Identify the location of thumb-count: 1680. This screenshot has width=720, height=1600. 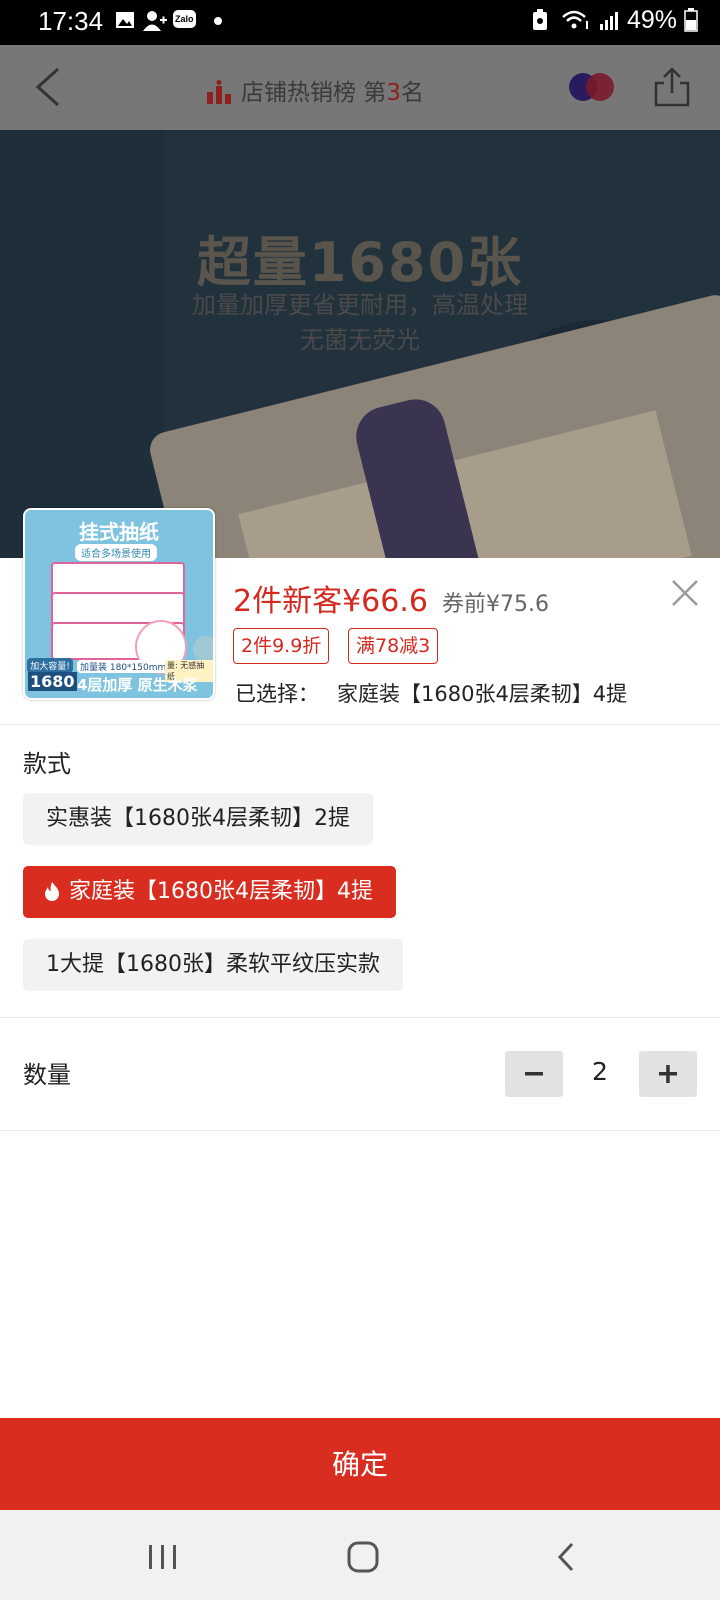
(52, 681).